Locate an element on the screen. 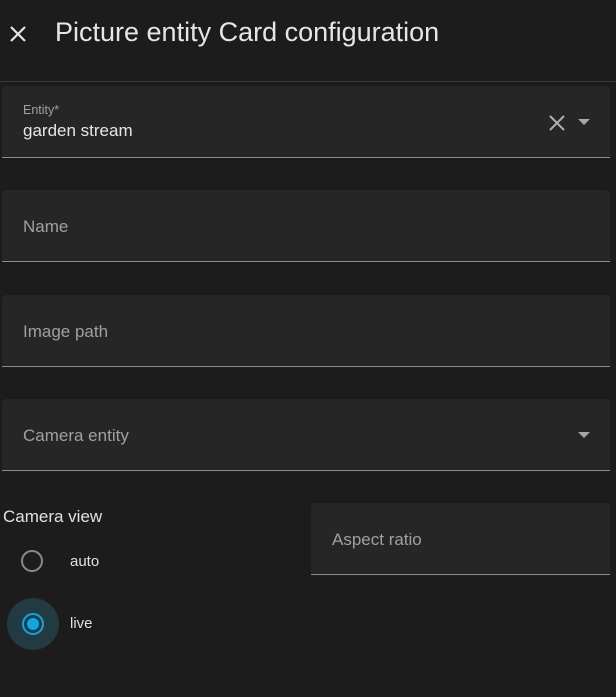 The height and width of the screenshot is (697, 616). radio-live-dot is located at coordinates (33, 624).